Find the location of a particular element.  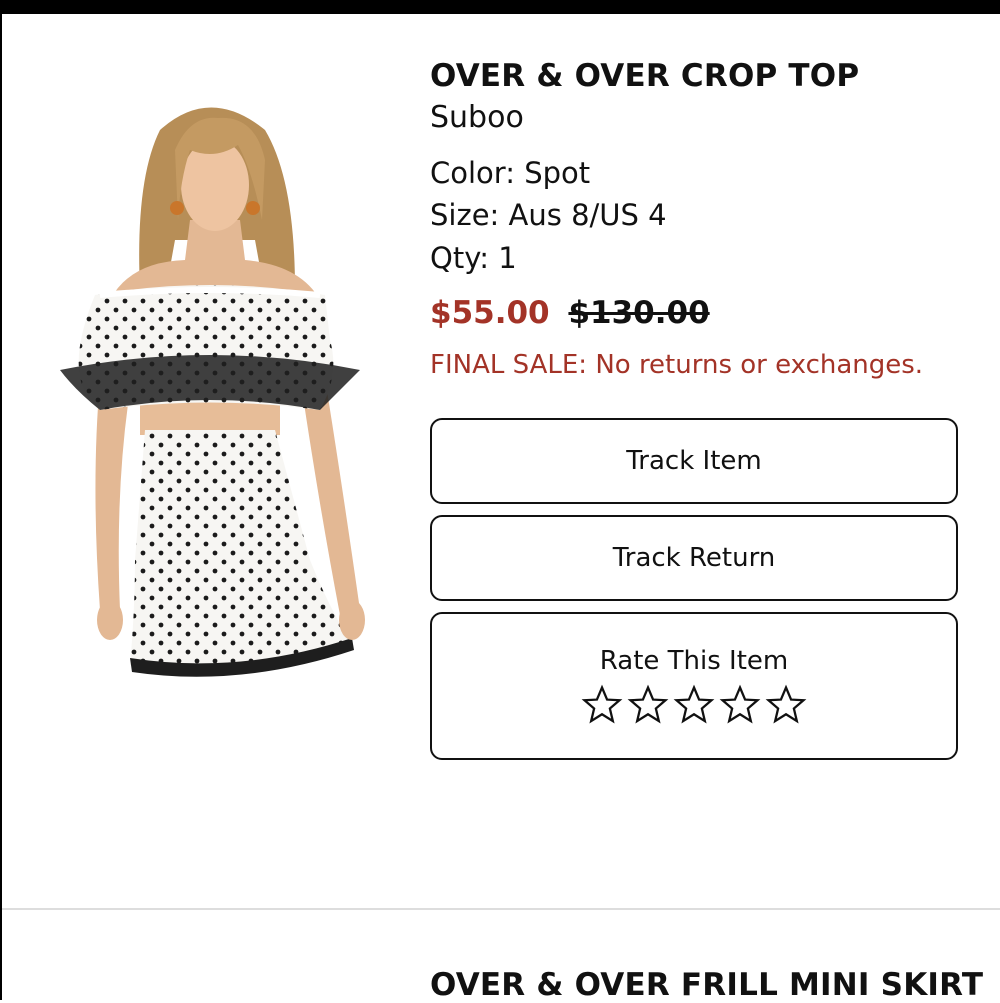

price-block: $55.00 $130.00 is located at coordinates (570, 313).